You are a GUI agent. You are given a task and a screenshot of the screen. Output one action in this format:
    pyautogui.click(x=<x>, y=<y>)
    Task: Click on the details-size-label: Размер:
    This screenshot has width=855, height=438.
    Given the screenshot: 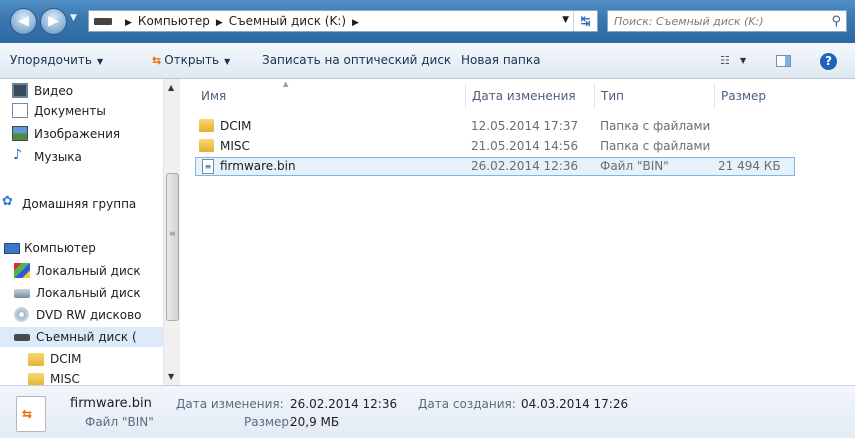 What is the action you would take?
    pyautogui.click(x=269, y=422)
    